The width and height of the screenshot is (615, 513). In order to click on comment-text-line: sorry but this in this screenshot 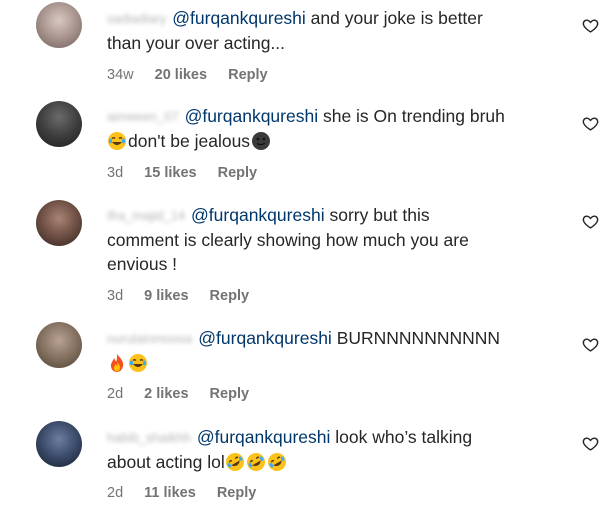, I will do `click(377, 215)`.